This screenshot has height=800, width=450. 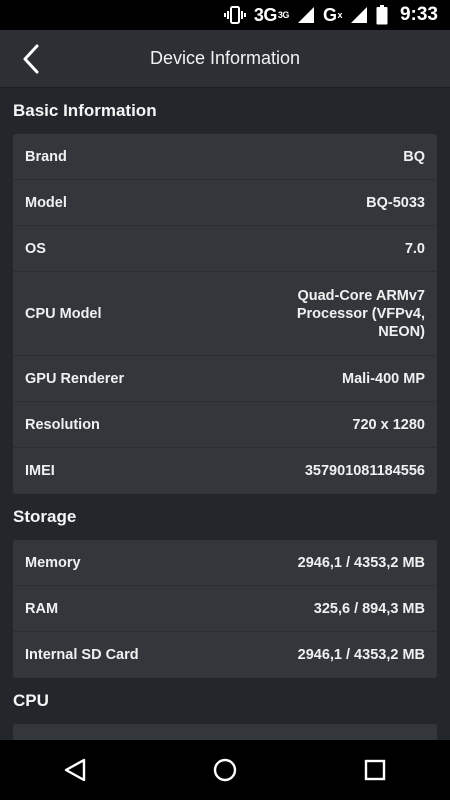 What do you see at coordinates (339, 15) in the screenshot?
I see `network-g-sup: x` at bounding box center [339, 15].